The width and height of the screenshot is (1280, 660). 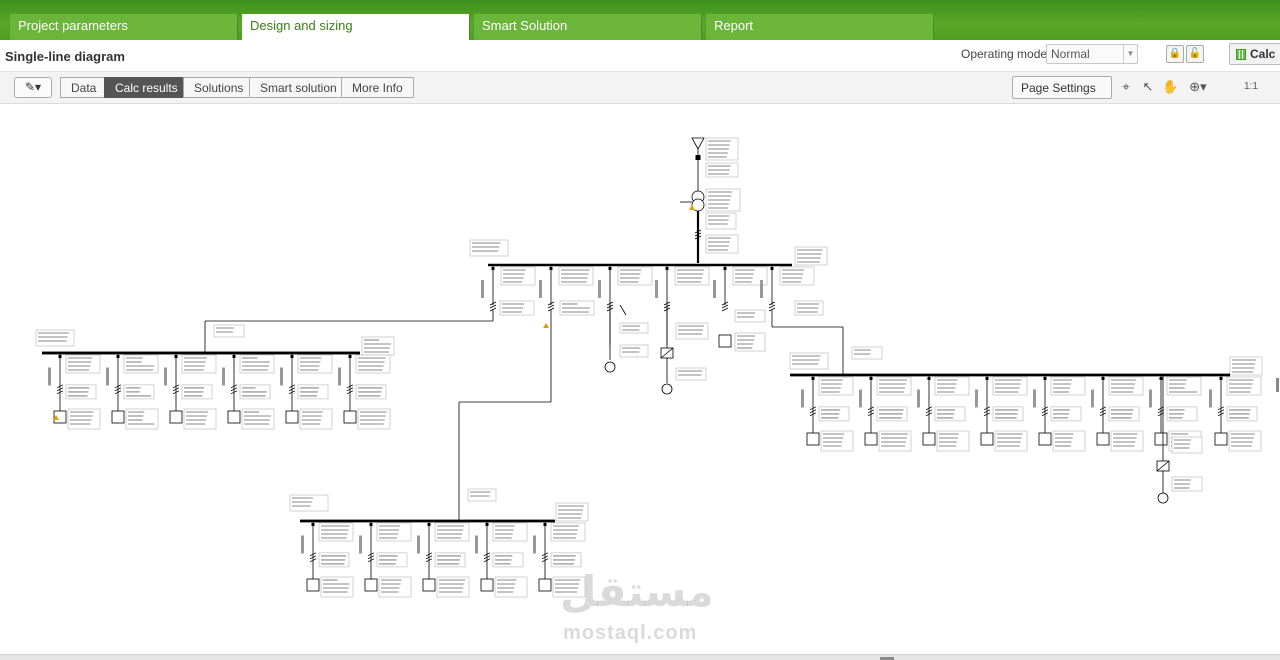 What do you see at coordinates (1241, 54) in the screenshot?
I see `calculator-icon` at bounding box center [1241, 54].